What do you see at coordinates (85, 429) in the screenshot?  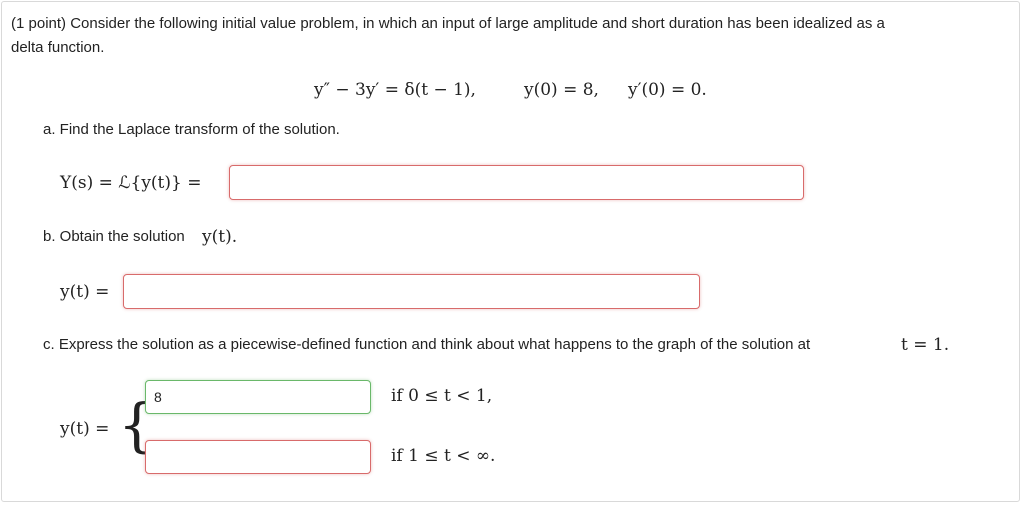 I see `part-c-label: y(t) =` at bounding box center [85, 429].